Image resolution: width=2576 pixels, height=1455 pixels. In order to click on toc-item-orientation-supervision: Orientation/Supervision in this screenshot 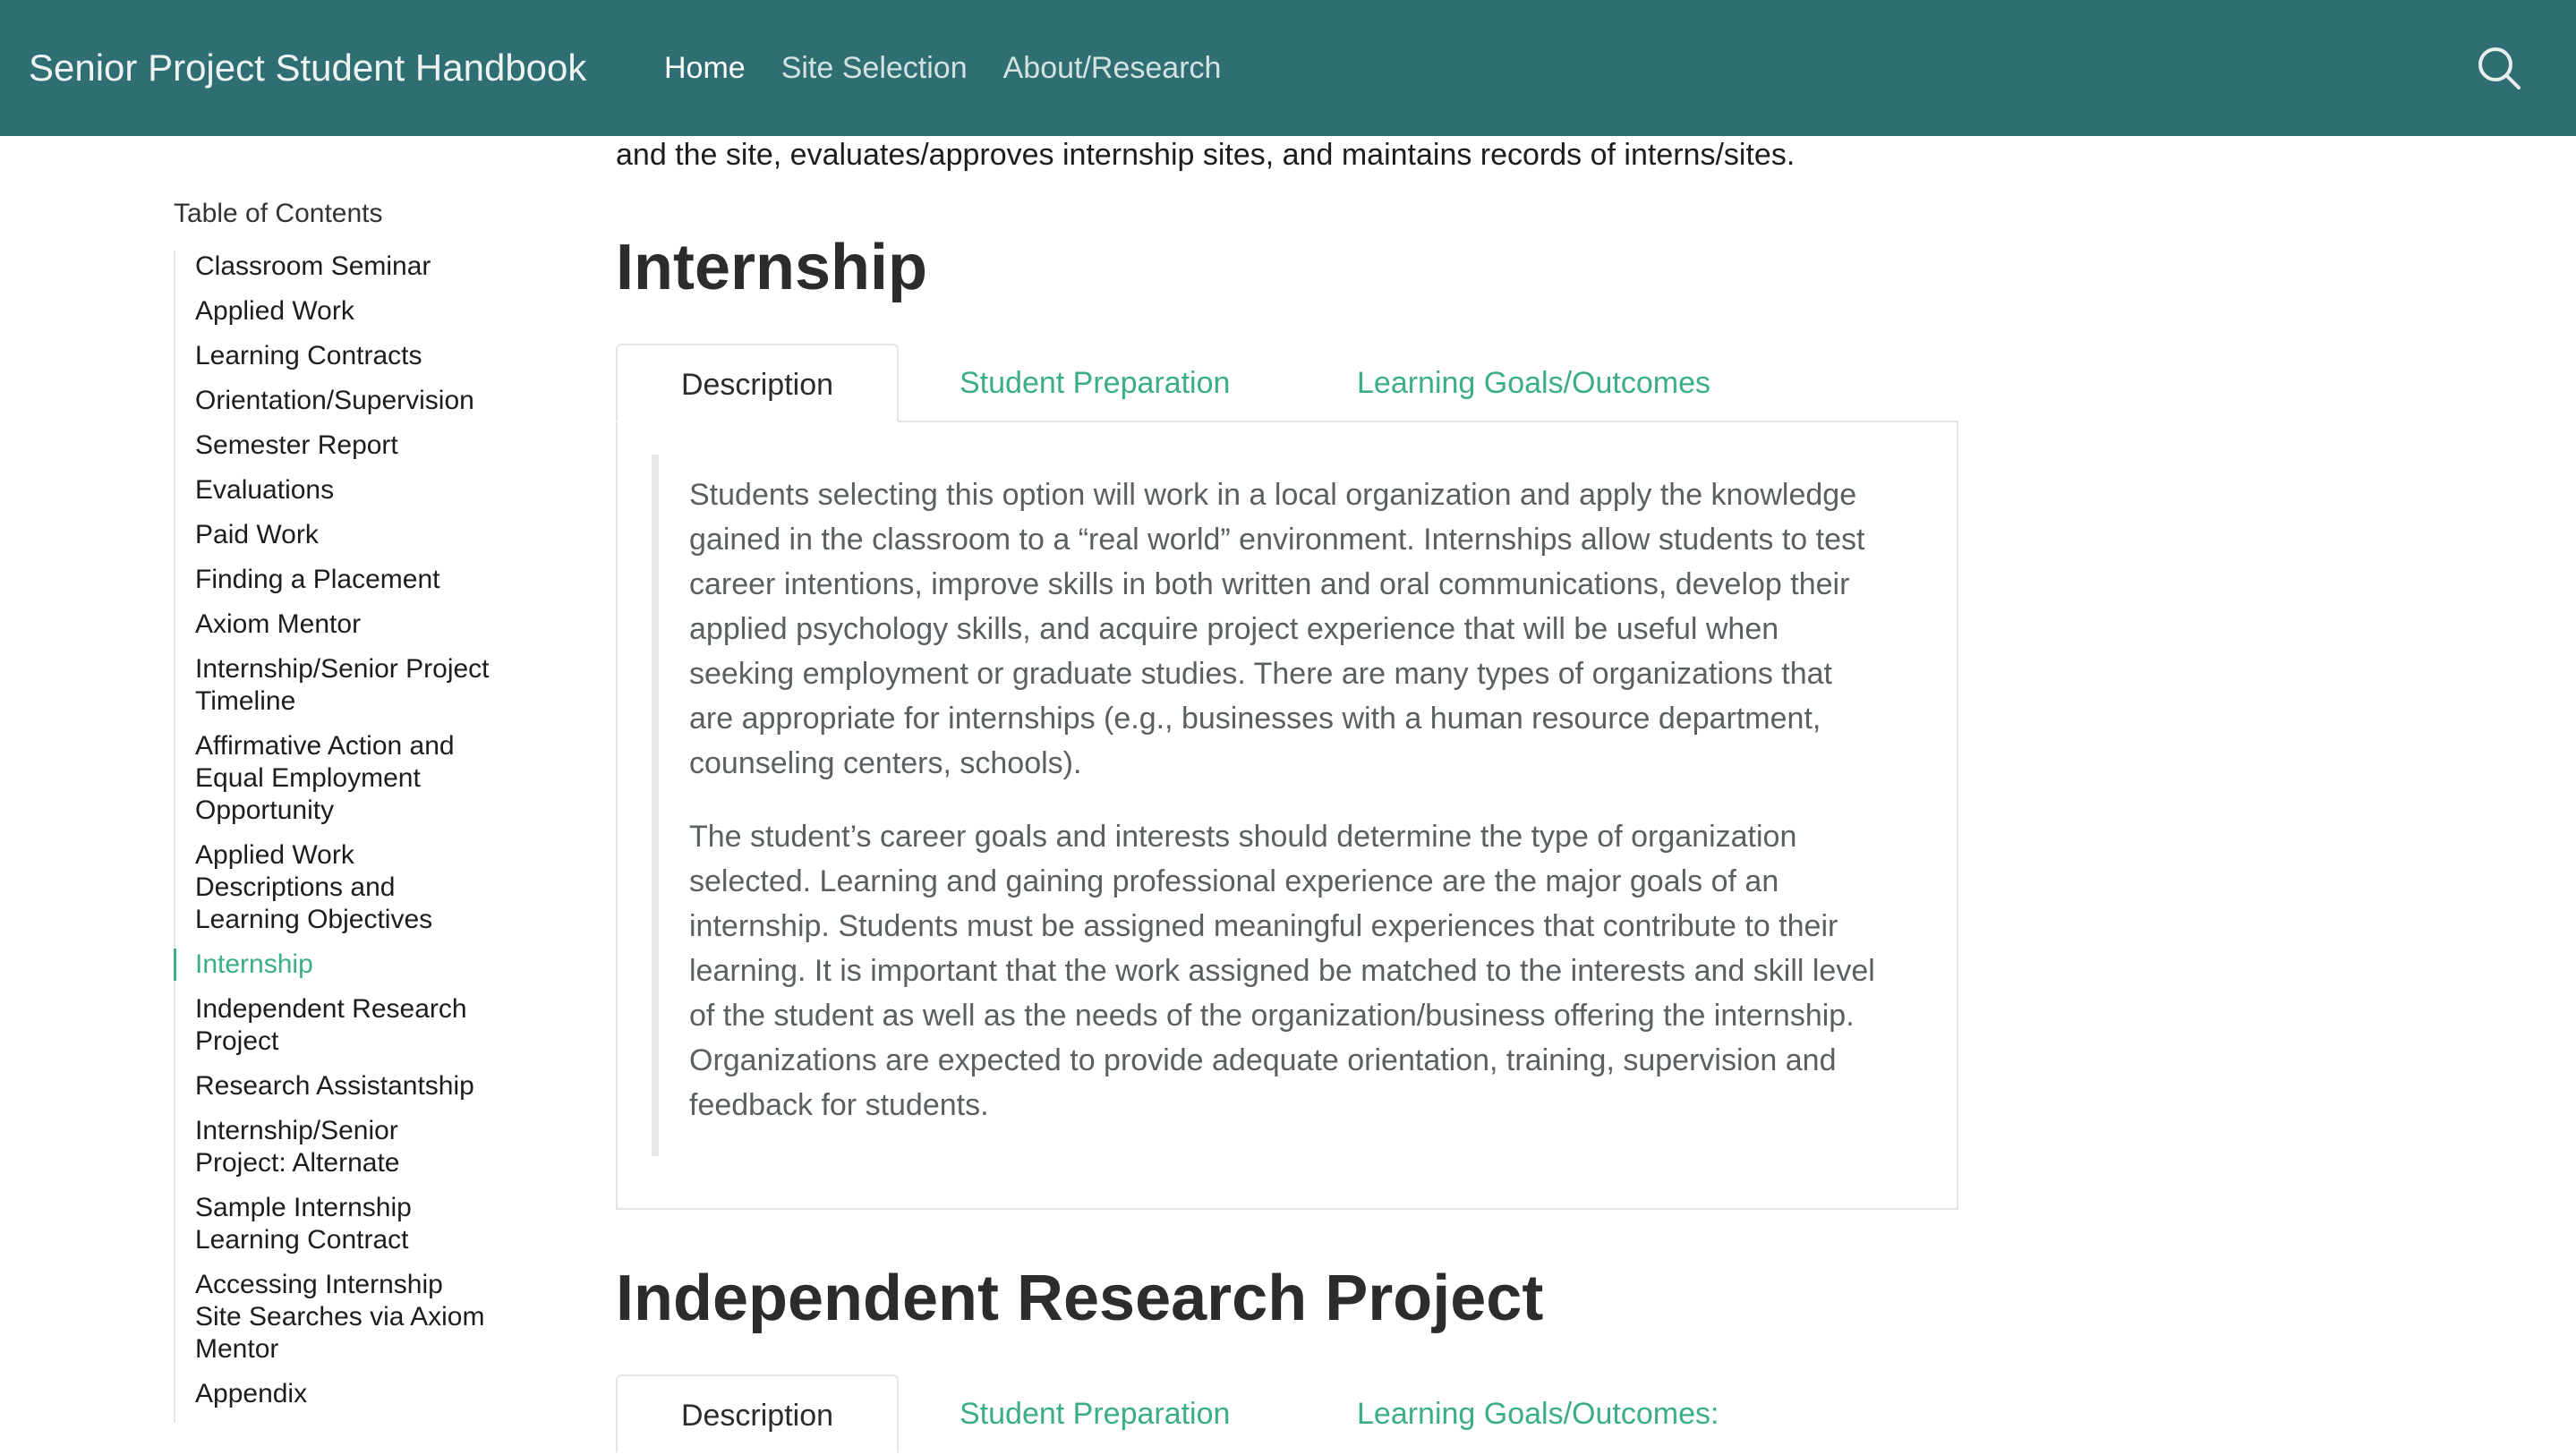, I will do `click(345, 401)`.